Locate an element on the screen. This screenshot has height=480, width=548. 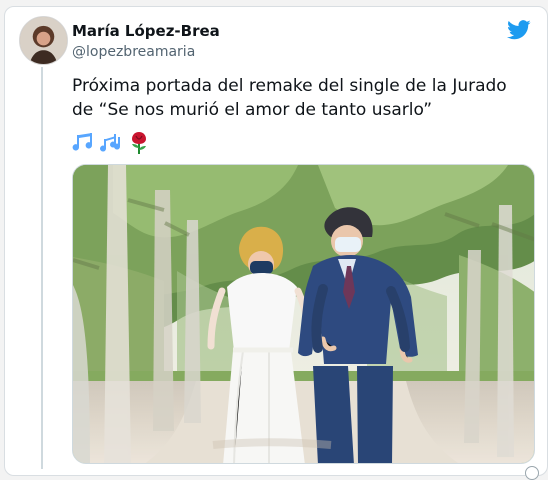
author-avatar is located at coordinates (43, 40).